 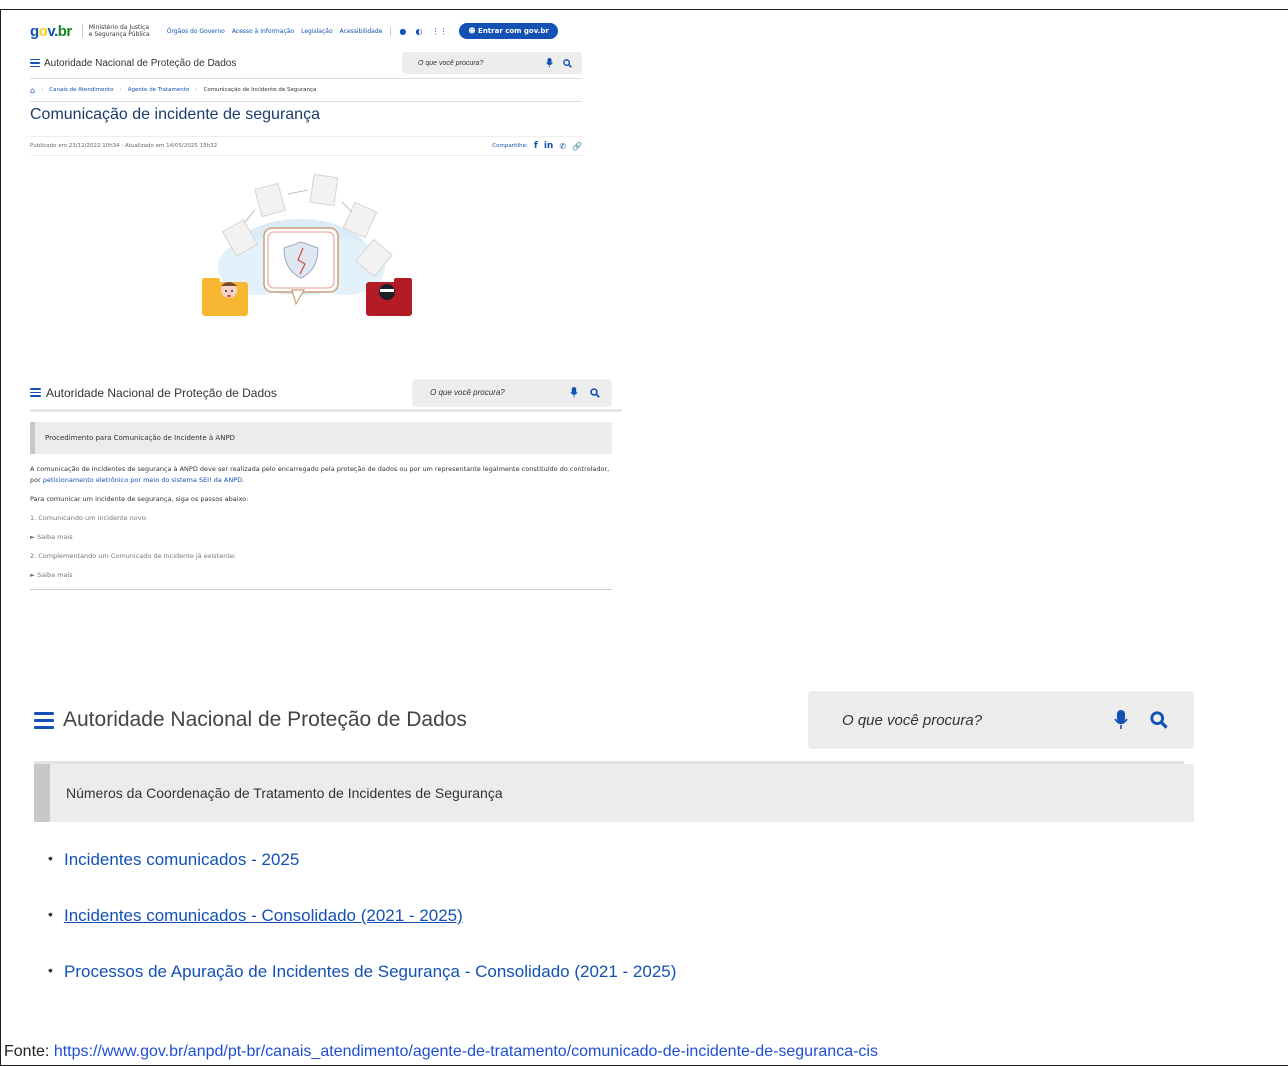 What do you see at coordinates (321, 537) in the screenshot?
I see `saiba-mais-toggle-1: ► Saiba mais` at bounding box center [321, 537].